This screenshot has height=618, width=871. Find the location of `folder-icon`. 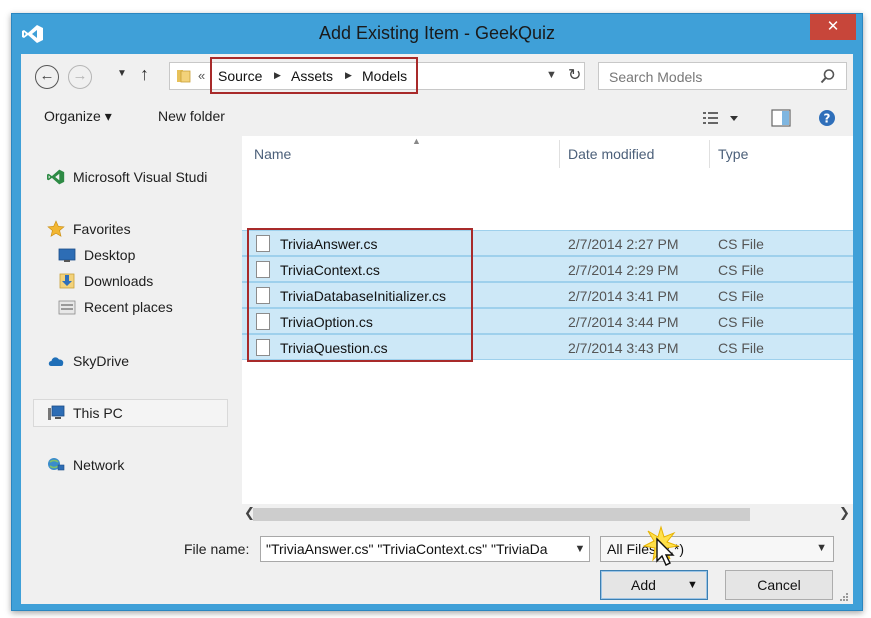

folder-icon is located at coordinates (184, 76).